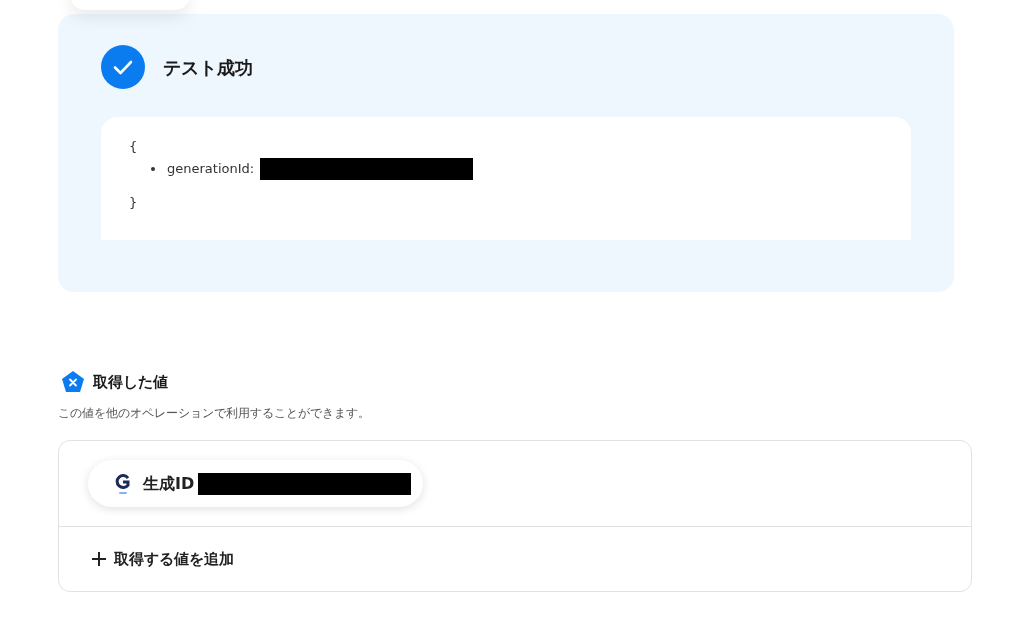  What do you see at coordinates (99, 559) in the screenshot?
I see `plus-icon` at bounding box center [99, 559].